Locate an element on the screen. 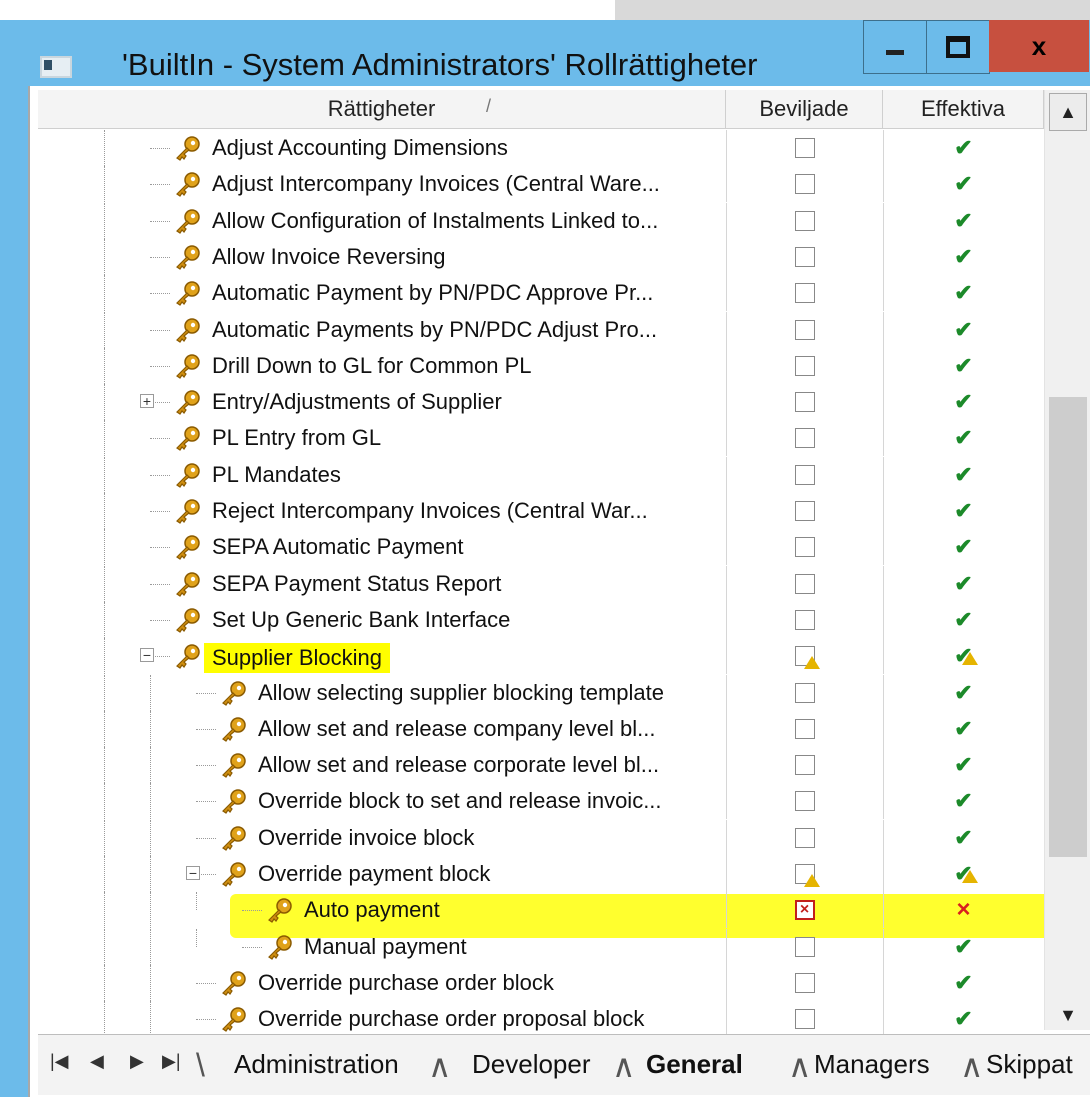 This screenshot has width=1090, height=1097. prev-tab-icon: ◀ is located at coordinates (97, 1061).